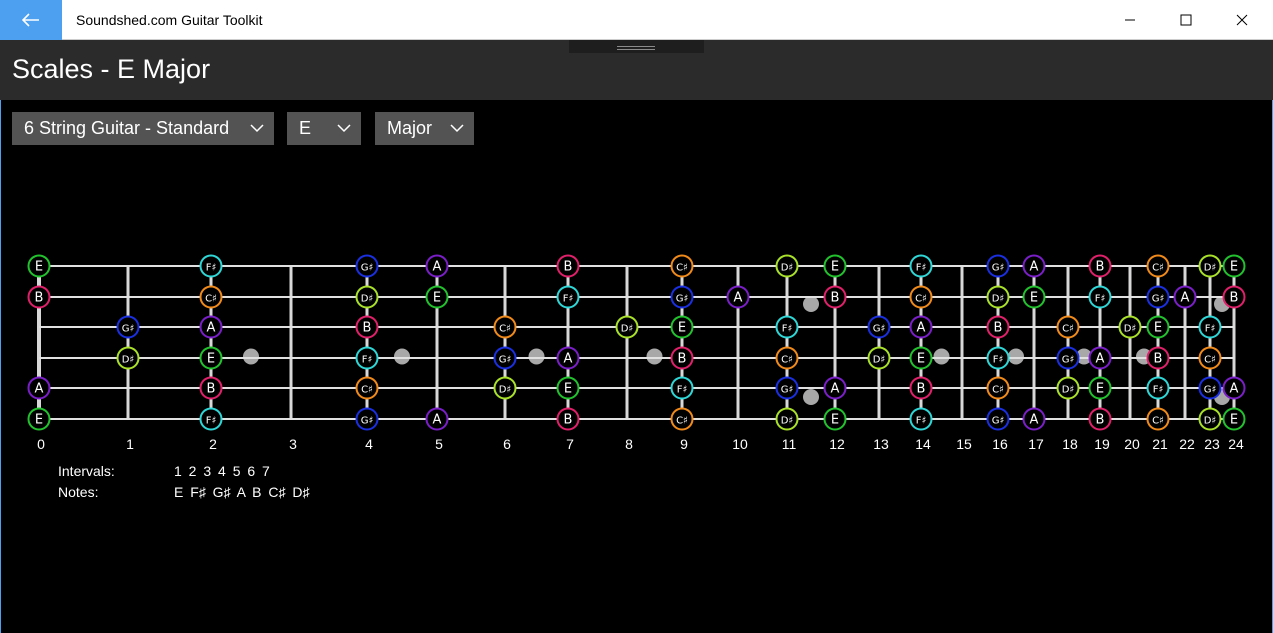 The height and width of the screenshot is (633, 1273). I want to click on scale-dropdown: Major, so click(424, 128).